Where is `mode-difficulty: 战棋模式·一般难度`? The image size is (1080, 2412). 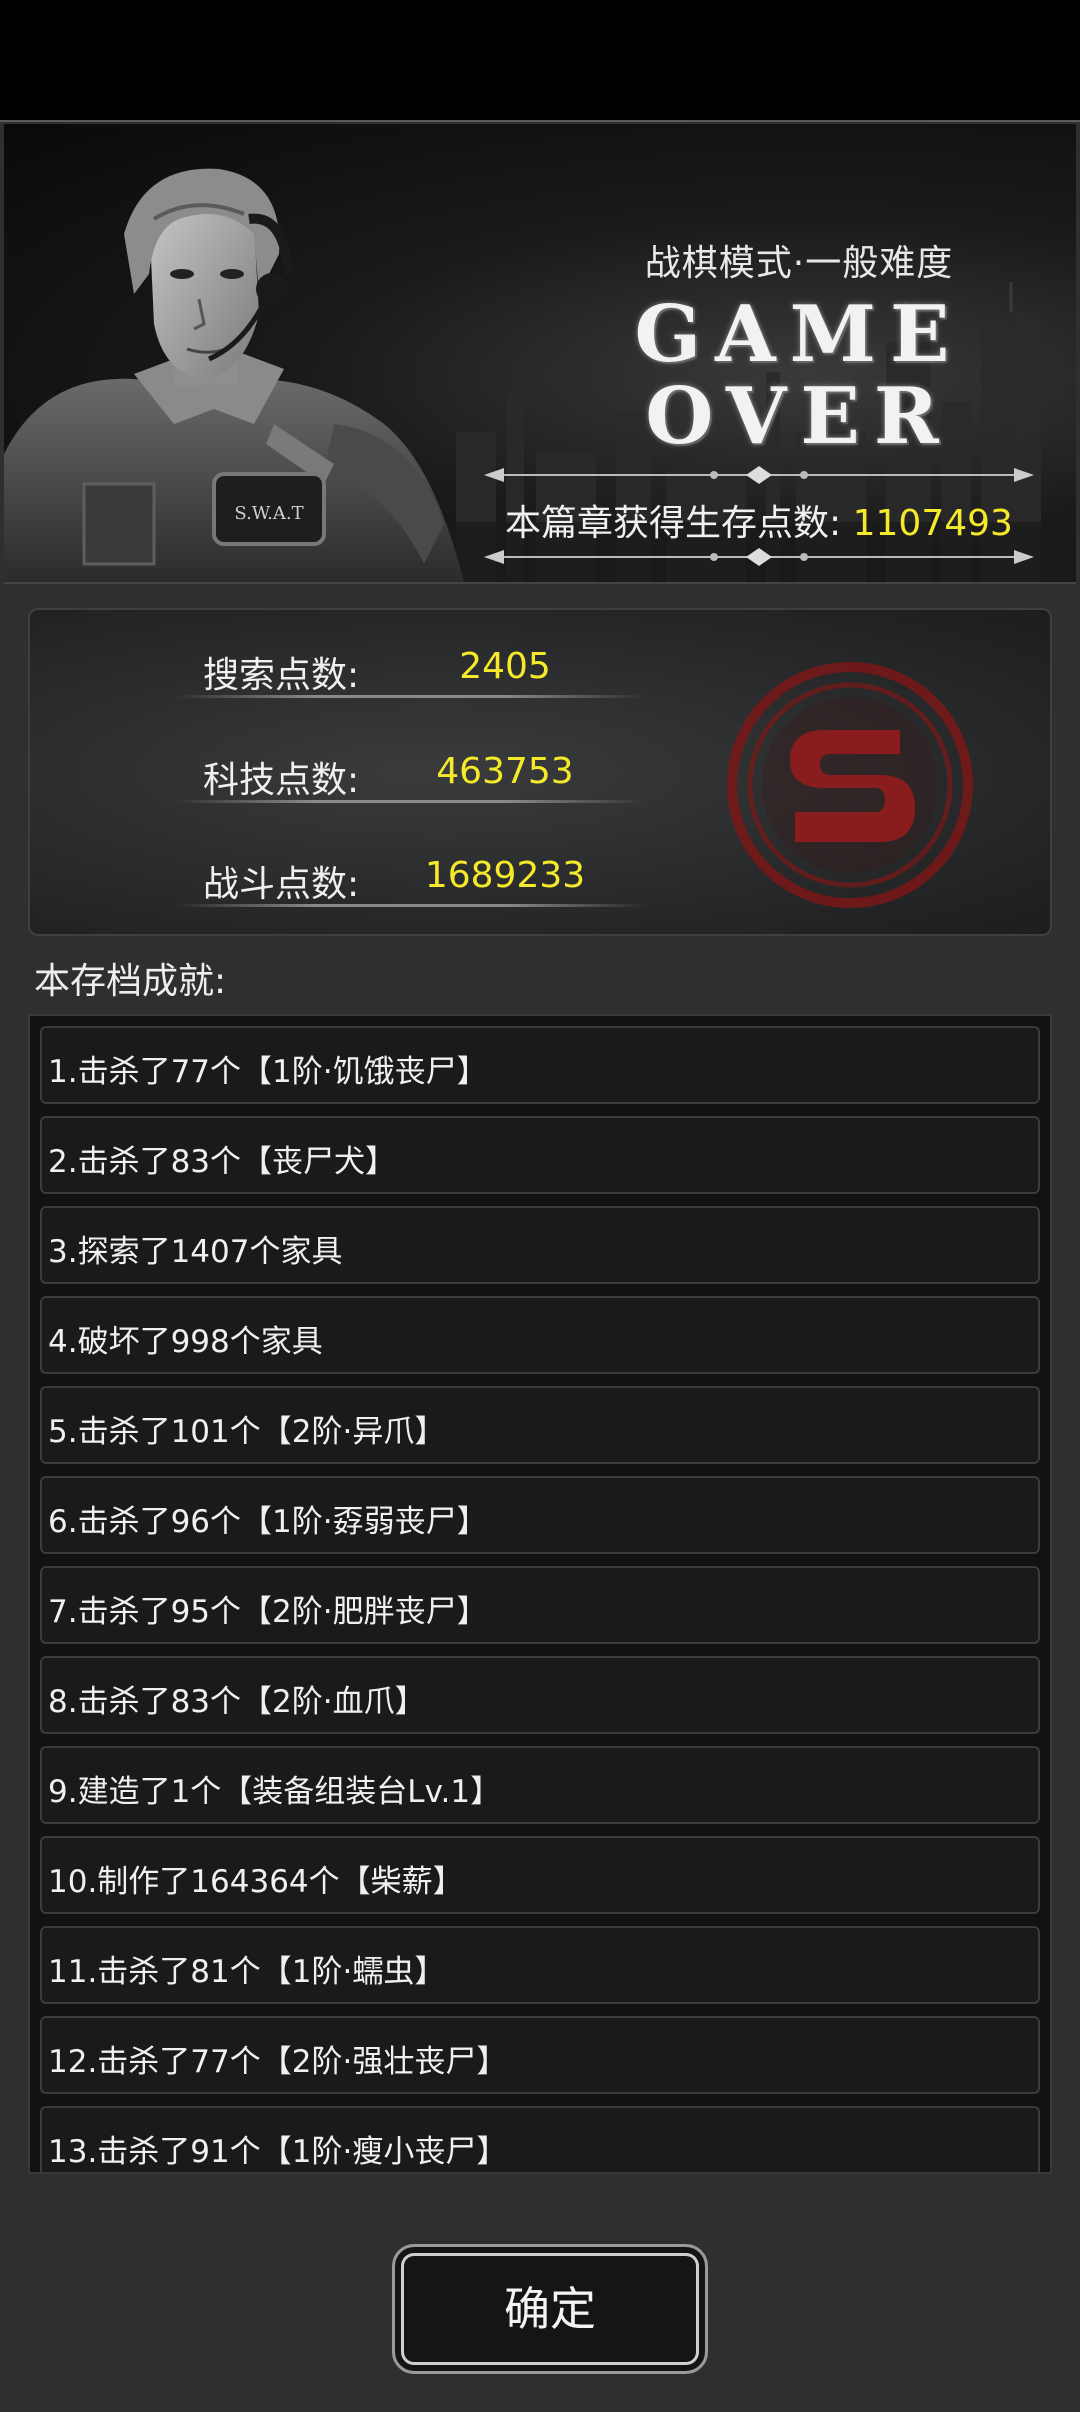 mode-difficulty: 战棋模式·一般难度 is located at coordinates (799, 263).